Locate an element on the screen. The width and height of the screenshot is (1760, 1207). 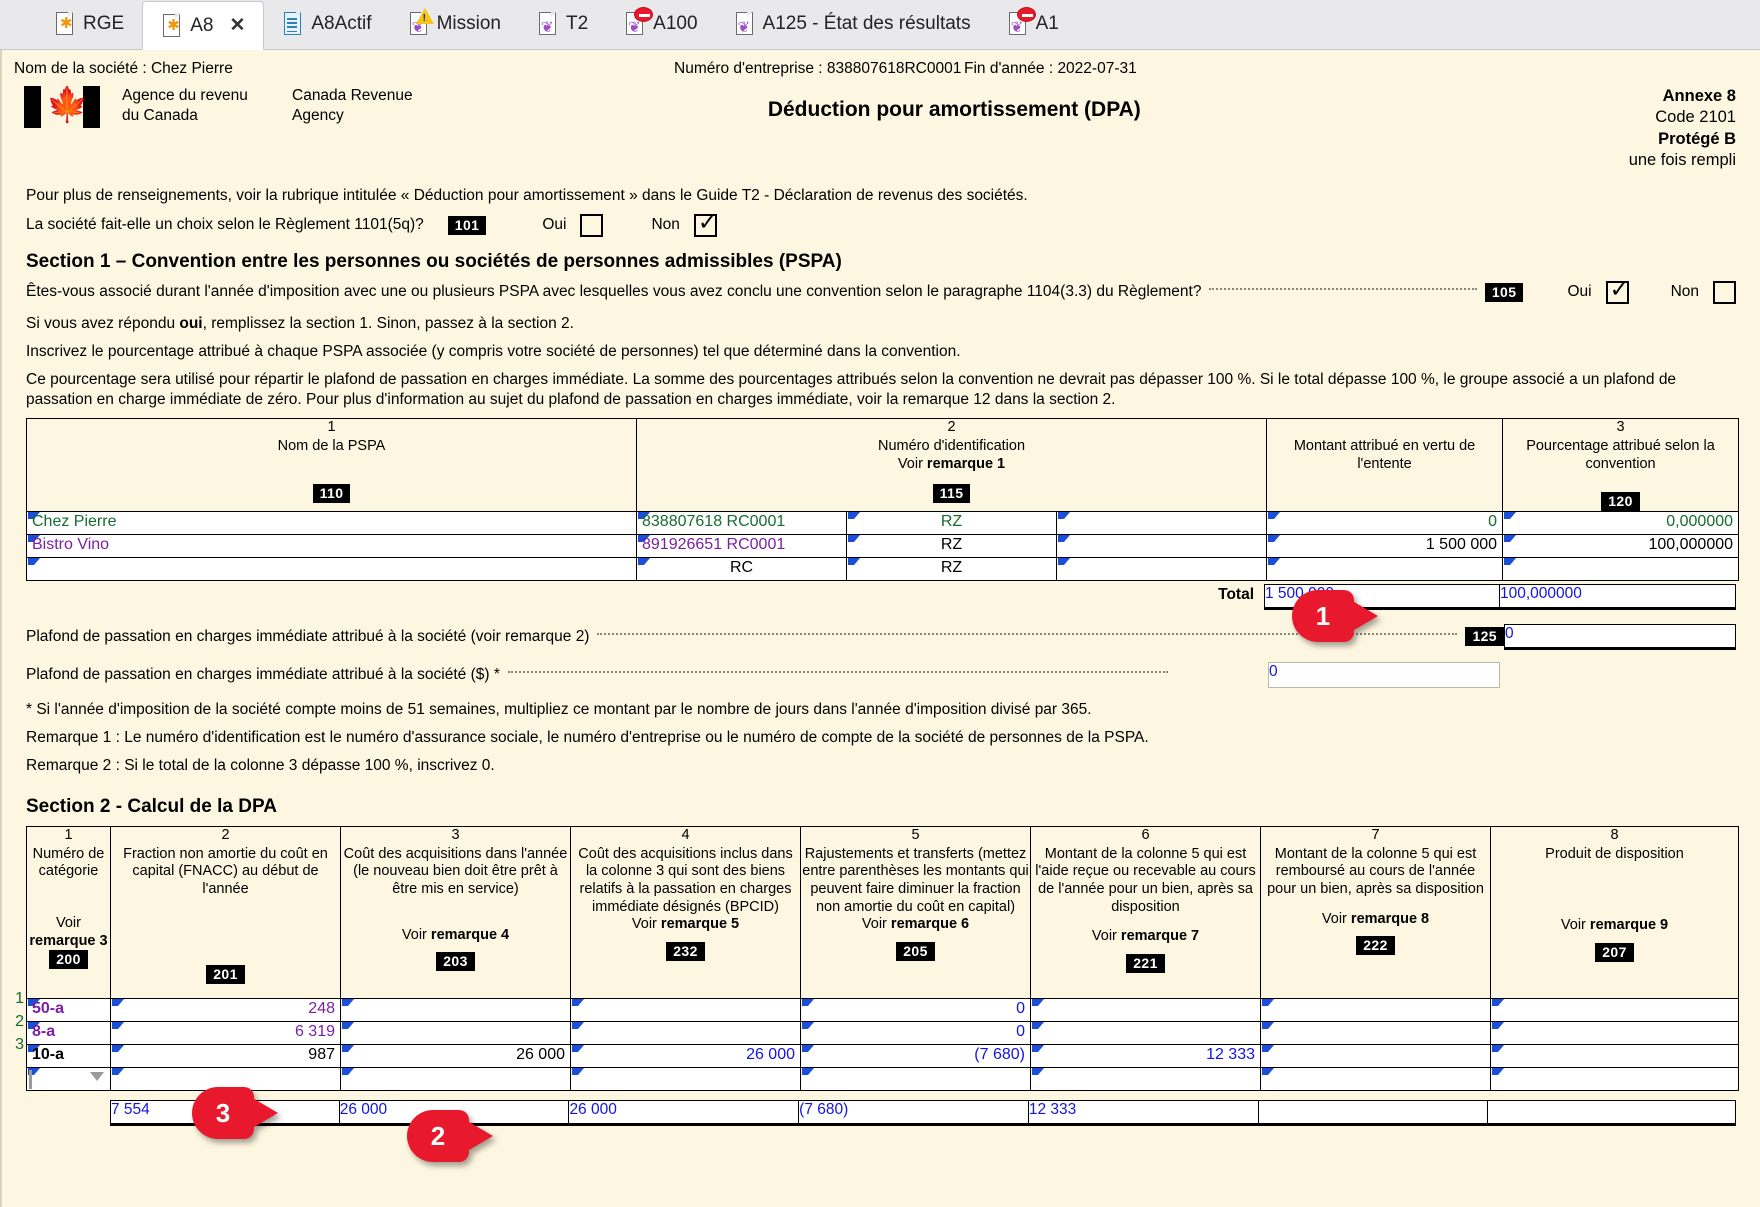
pspa-name-cell: Chez Pierre is located at coordinates (331, 522).